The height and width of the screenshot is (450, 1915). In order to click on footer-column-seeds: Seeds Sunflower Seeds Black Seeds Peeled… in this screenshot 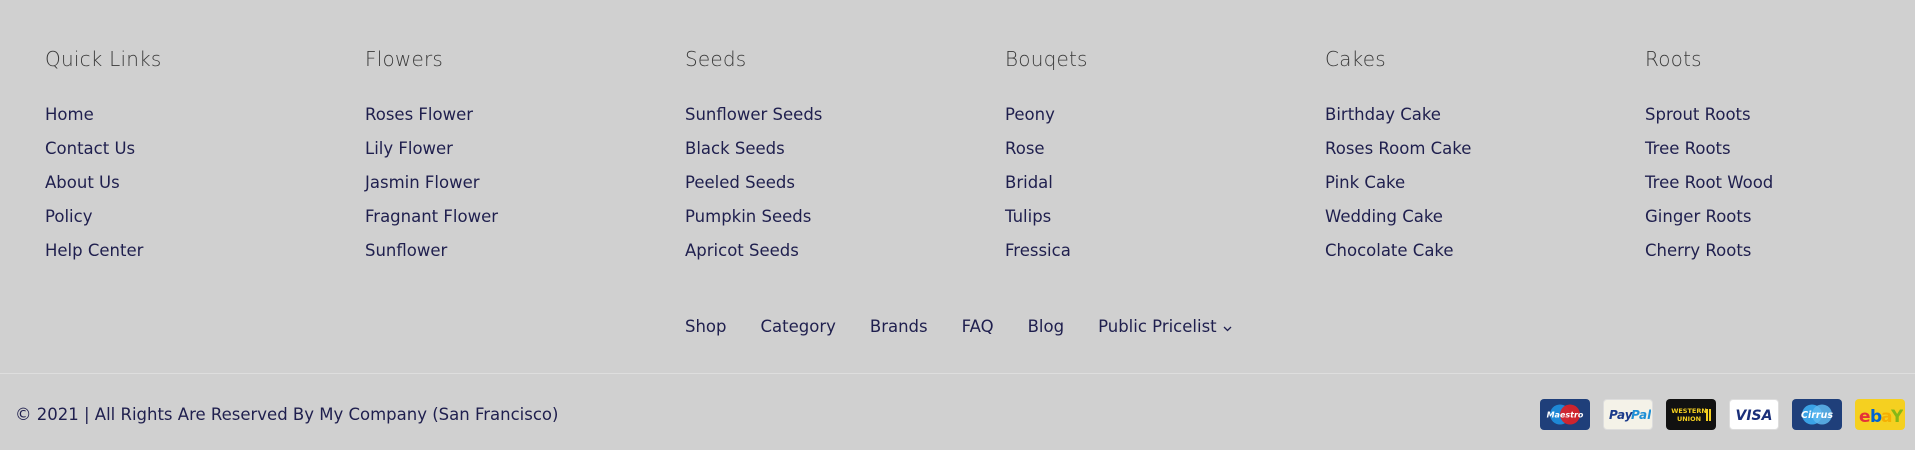, I will do `click(845, 157)`.